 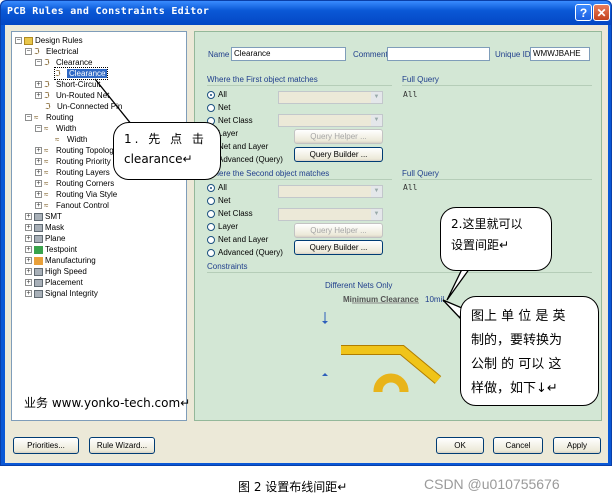 What do you see at coordinates (514, 388) in the screenshot?
I see `callout-3-line-4: 样做，如下↓↵` at bounding box center [514, 388].